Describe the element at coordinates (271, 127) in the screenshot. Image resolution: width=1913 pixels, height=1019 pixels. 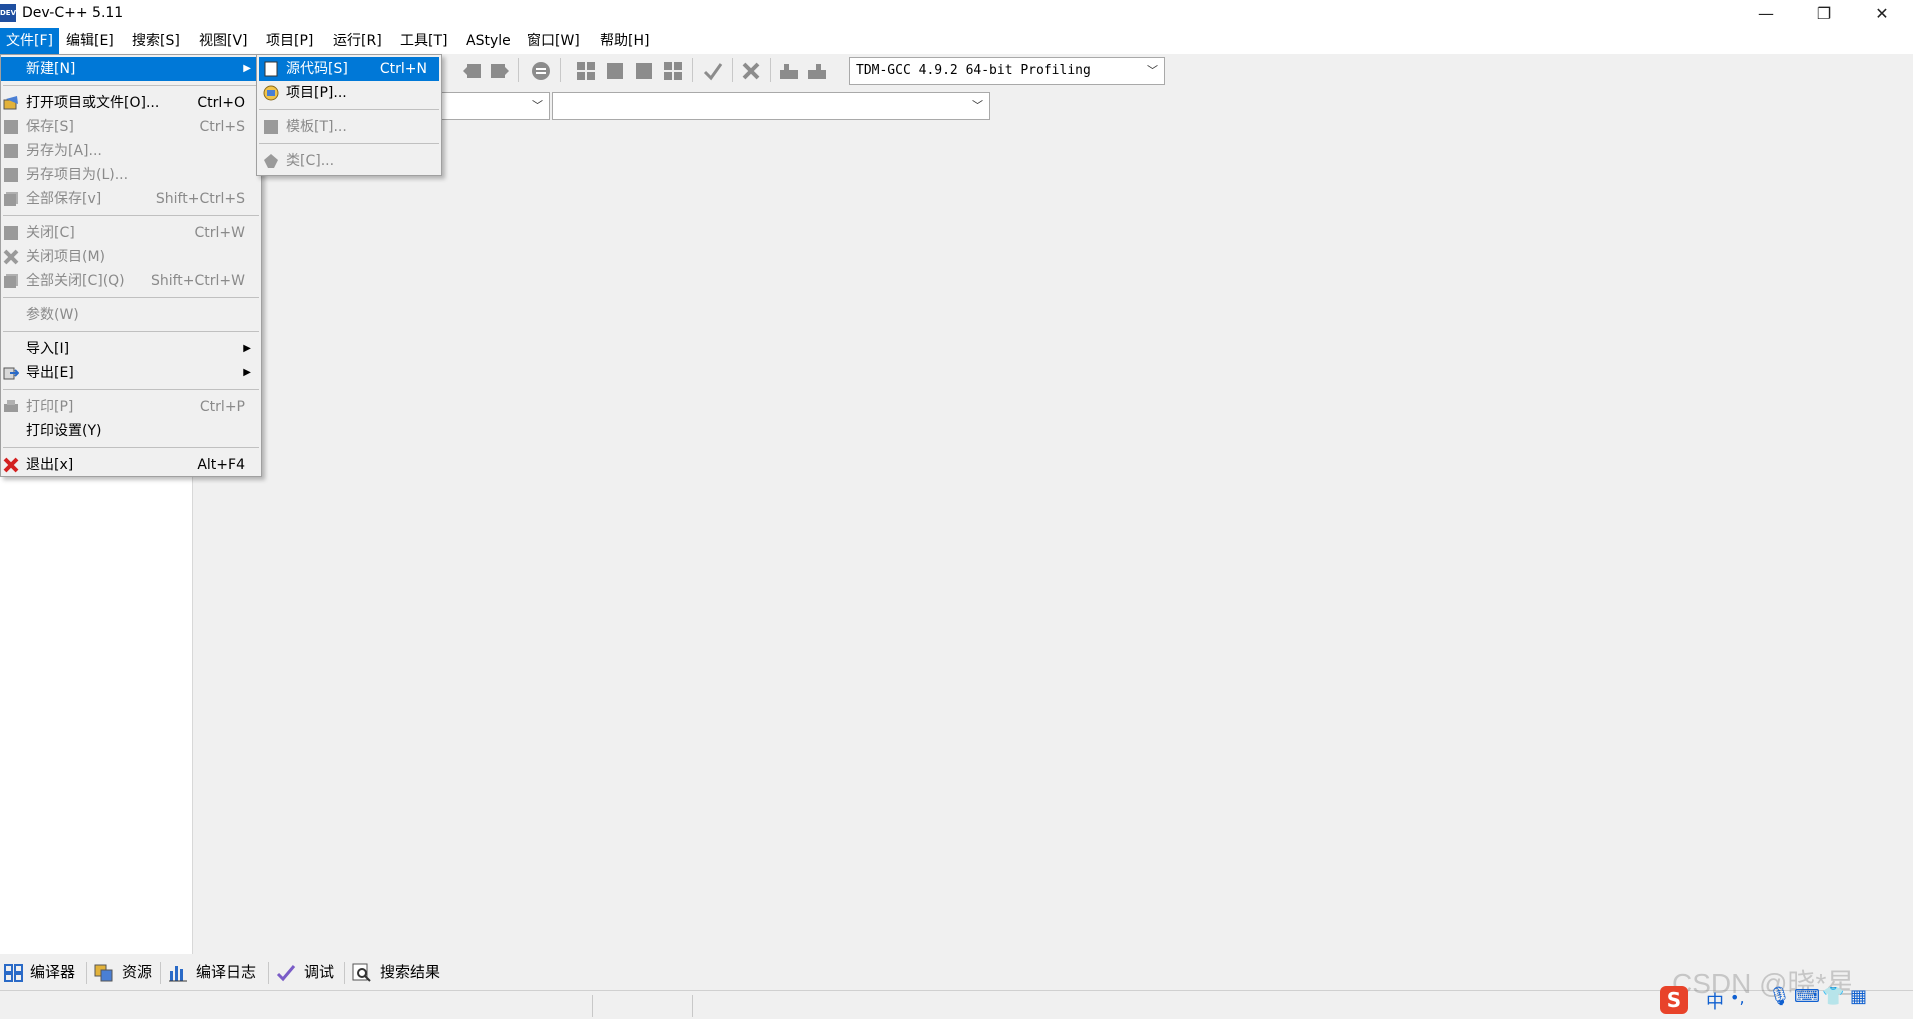
I see `template-icon` at that location.